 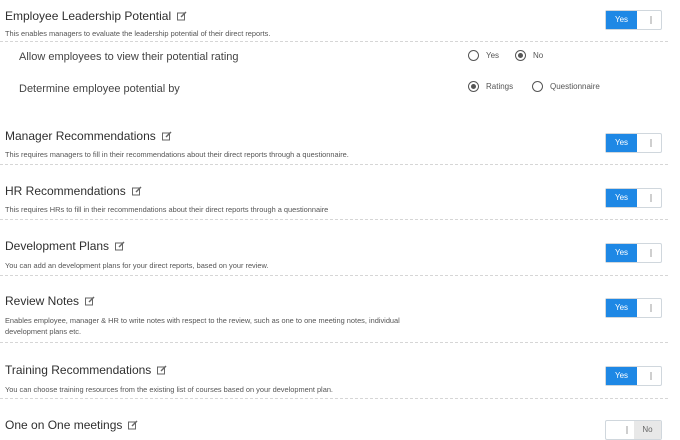 I want to click on determine-questionnaire-radio: Questionnaire, so click(x=566, y=86).